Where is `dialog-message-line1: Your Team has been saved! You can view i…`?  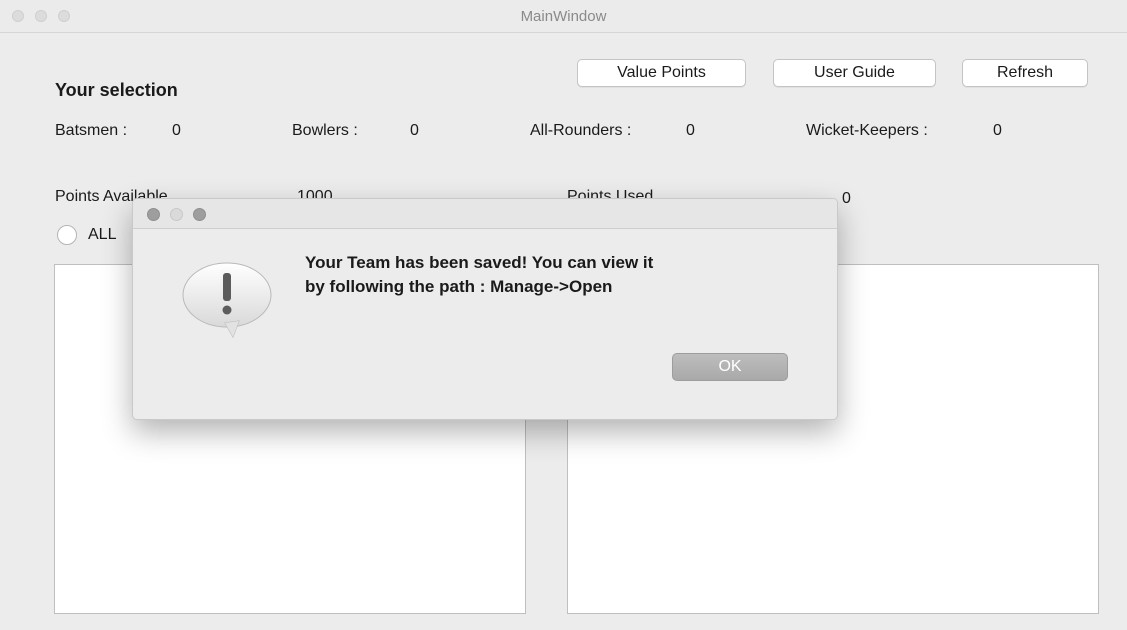
dialog-message-line1: Your Team has been saved! You can view i… is located at coordinates (479, 262).